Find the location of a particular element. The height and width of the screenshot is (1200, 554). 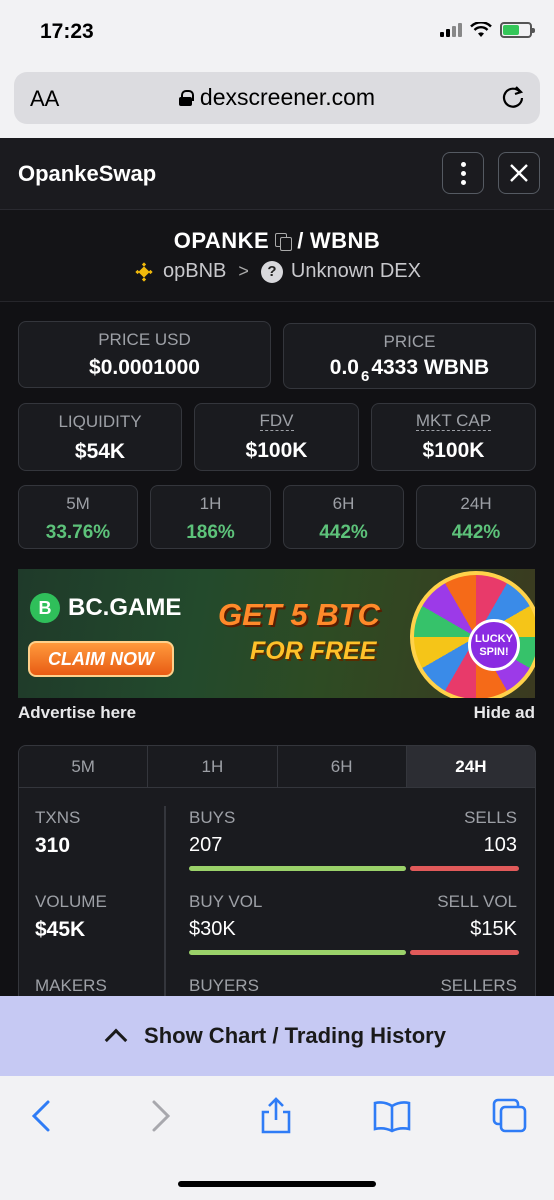

bnb-chain-icon is located at coordinates (144, 271).